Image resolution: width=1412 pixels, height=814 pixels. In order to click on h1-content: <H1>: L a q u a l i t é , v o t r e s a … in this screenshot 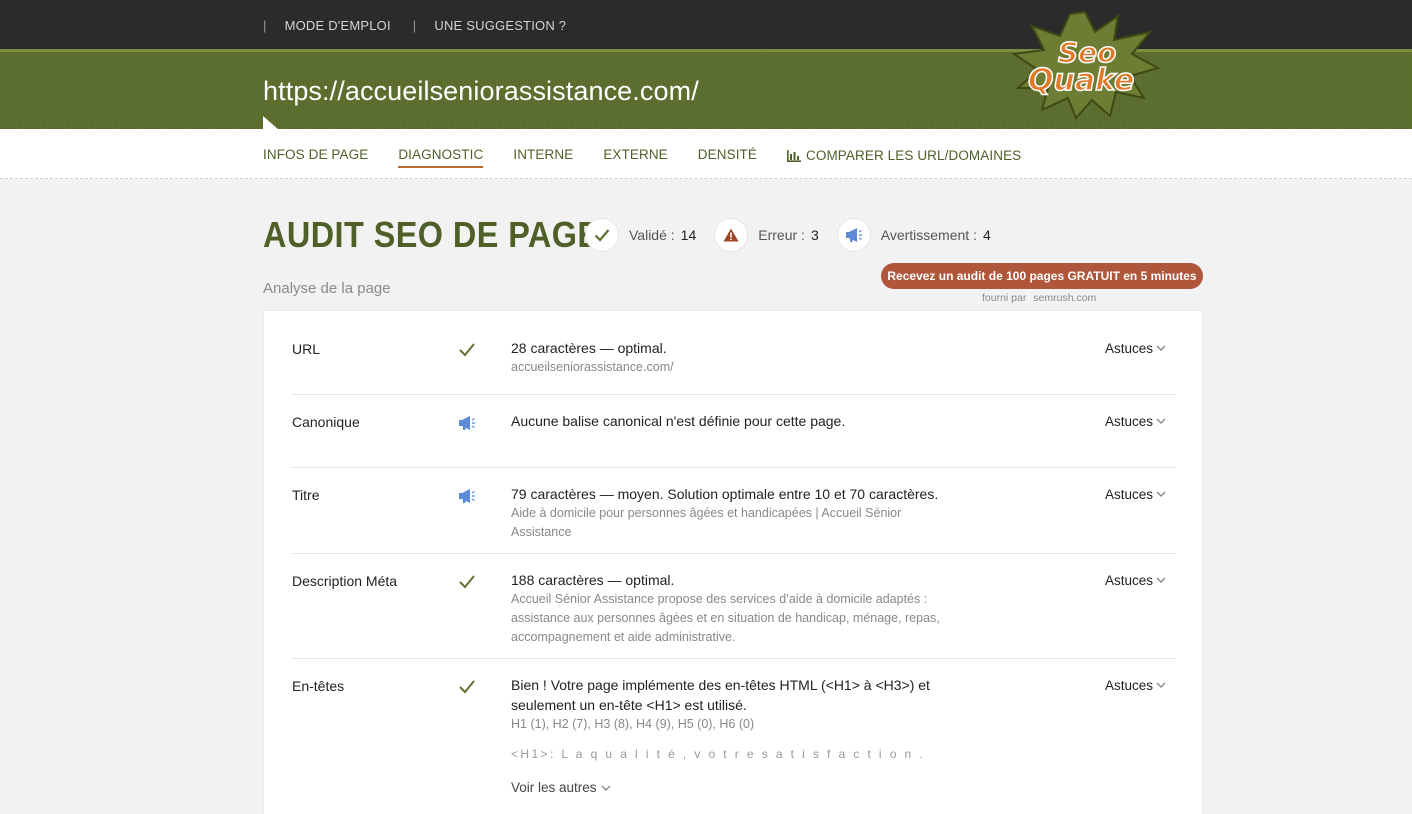, I will do `click(718, 754)`.